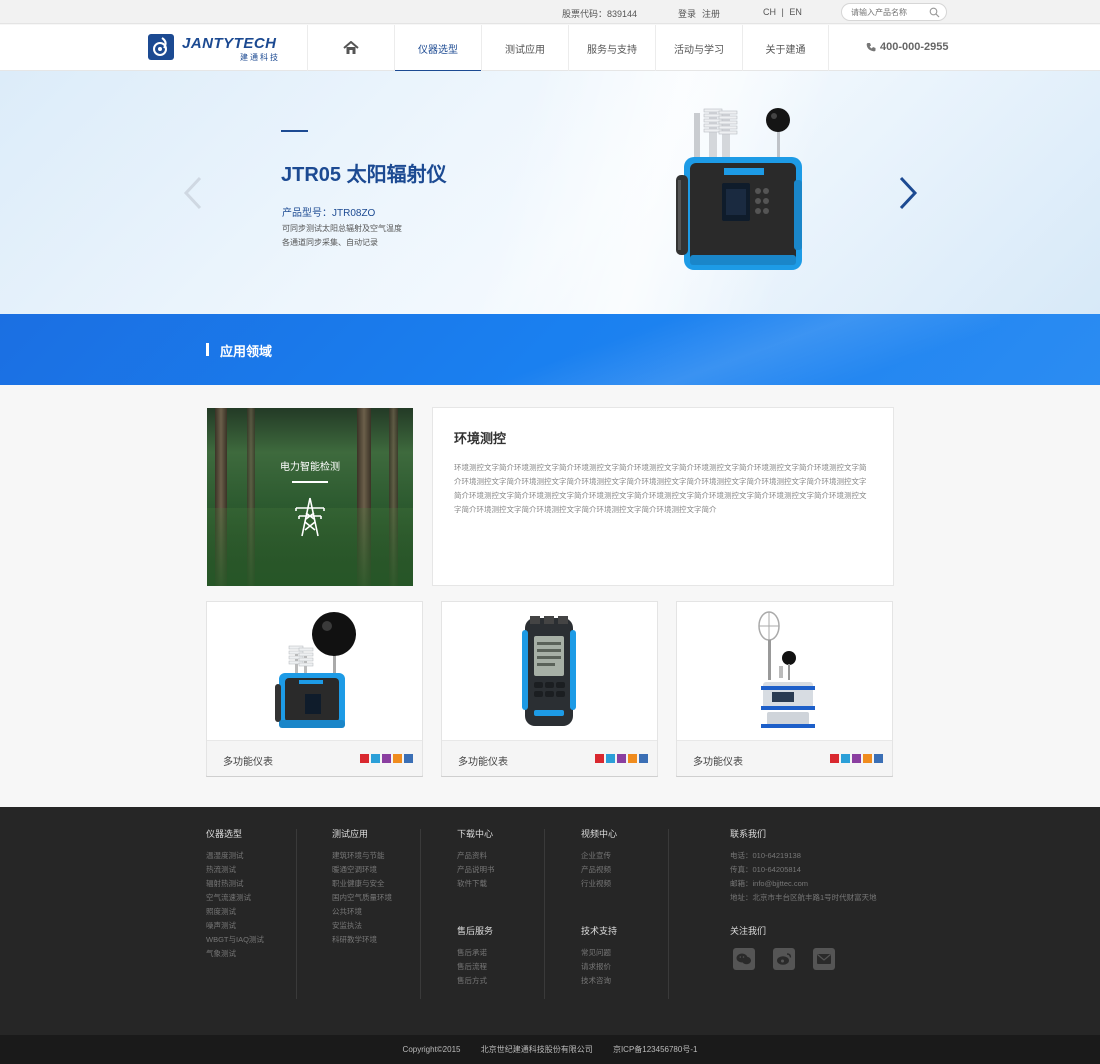 Image resolution: width=1100 pixels, height=1064 pixels. Describe the element at coordinates (437, 48) in the screenshot. I see `nav-item-instrument-selection: 仪器选型` at that location.